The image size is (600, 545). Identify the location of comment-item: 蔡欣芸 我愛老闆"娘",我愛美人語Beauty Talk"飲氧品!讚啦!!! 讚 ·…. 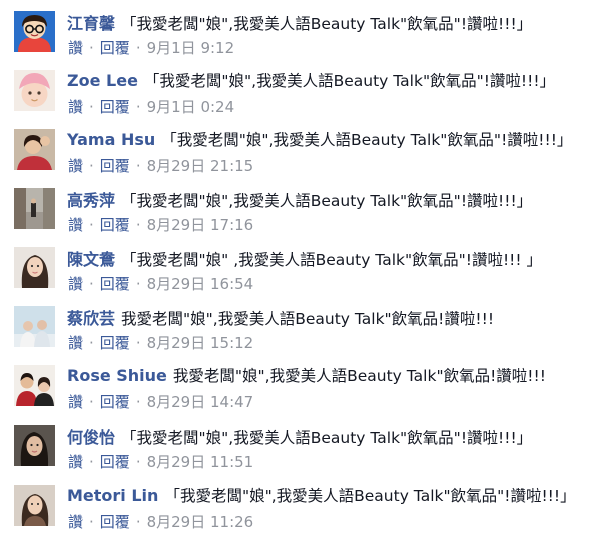
(300, 331).